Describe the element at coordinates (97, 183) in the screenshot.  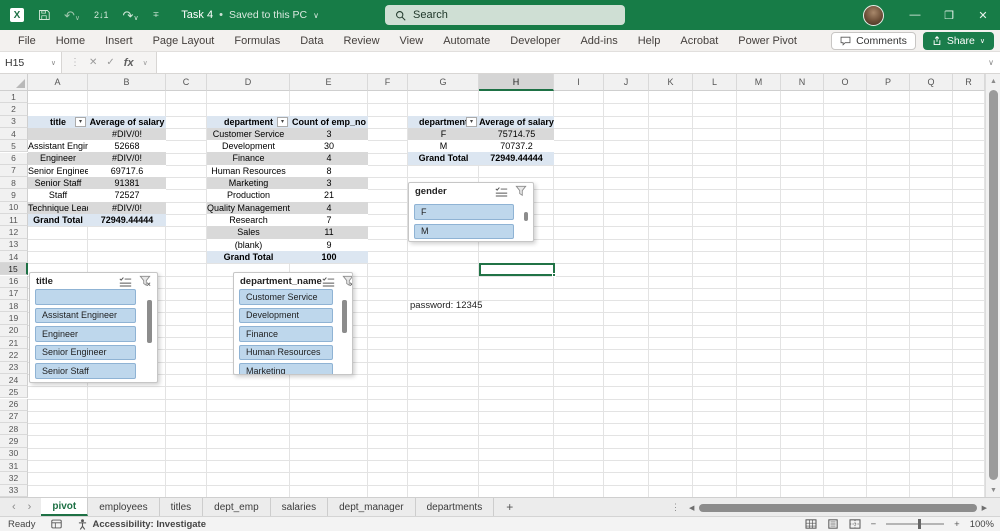
I see `pivot-row: Senior Staff 91381` at that location.